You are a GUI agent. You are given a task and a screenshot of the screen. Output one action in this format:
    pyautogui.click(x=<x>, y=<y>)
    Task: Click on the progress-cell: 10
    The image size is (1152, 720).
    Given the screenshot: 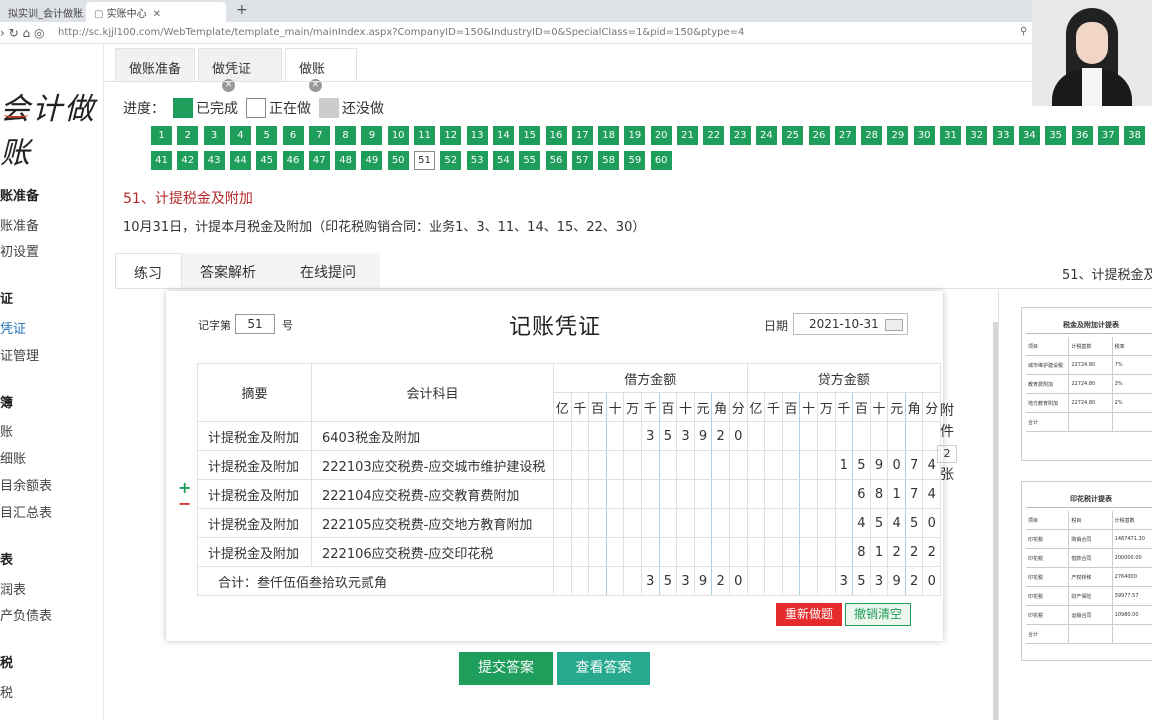 What is the action you would take?
    pyautogui.click(x=398, y=135)
    